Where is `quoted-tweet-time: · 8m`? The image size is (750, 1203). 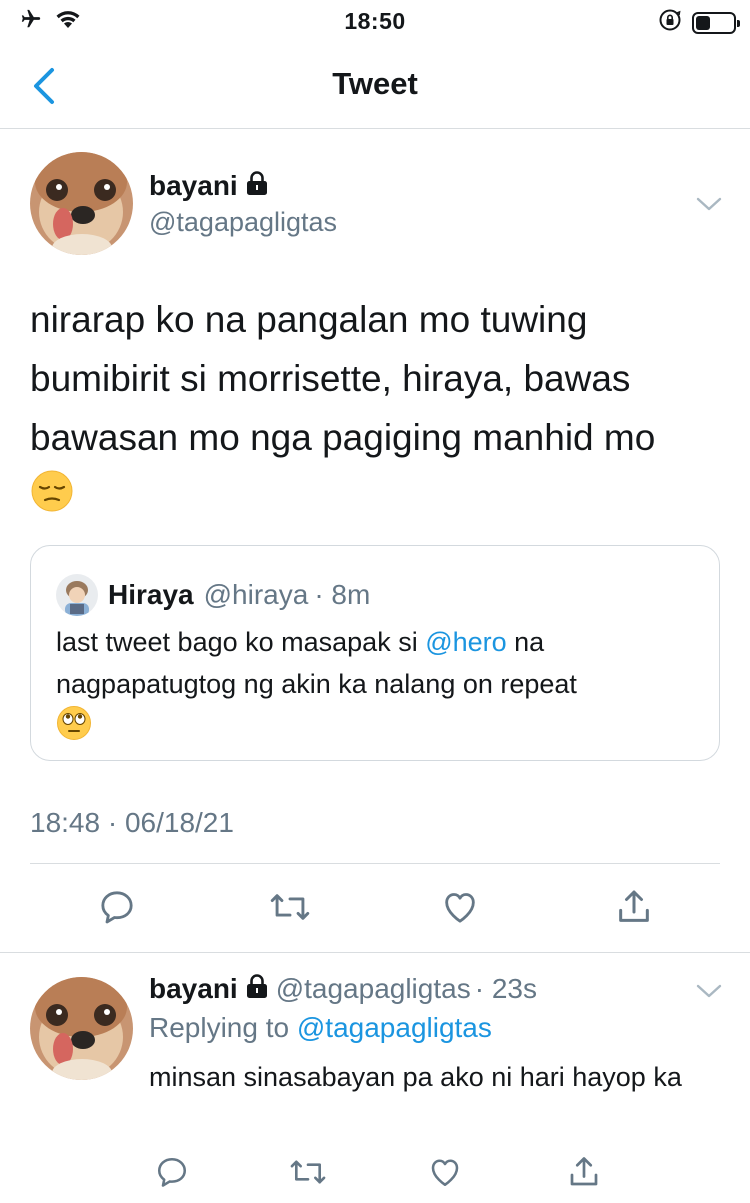
quoted-tweet-time: · 8m is located at coordinates (342, 594).